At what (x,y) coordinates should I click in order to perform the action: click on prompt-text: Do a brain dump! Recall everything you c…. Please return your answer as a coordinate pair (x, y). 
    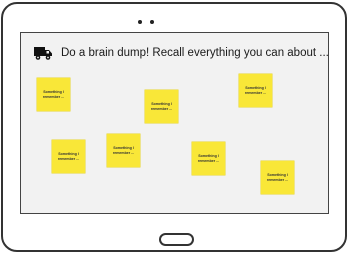
    Looking at the image, I should click on (195, 53).